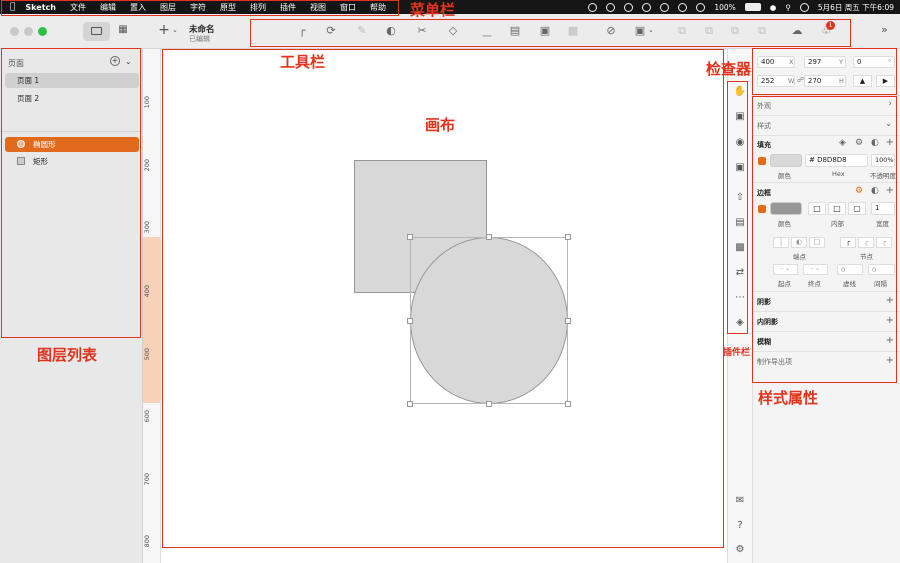 The height and width of the screenshot is (563, 900). I want to click on add-page-icon: +, so click(115, 61).